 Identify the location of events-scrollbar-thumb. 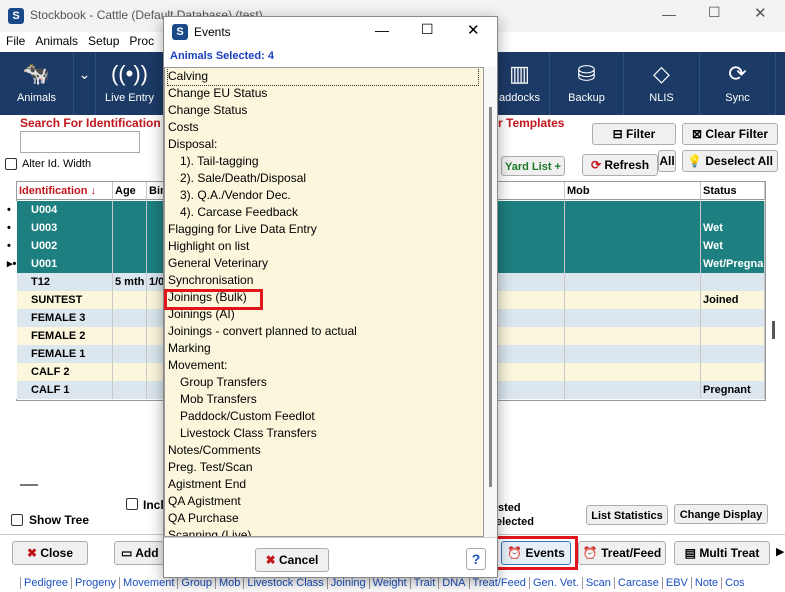
(490, 297).